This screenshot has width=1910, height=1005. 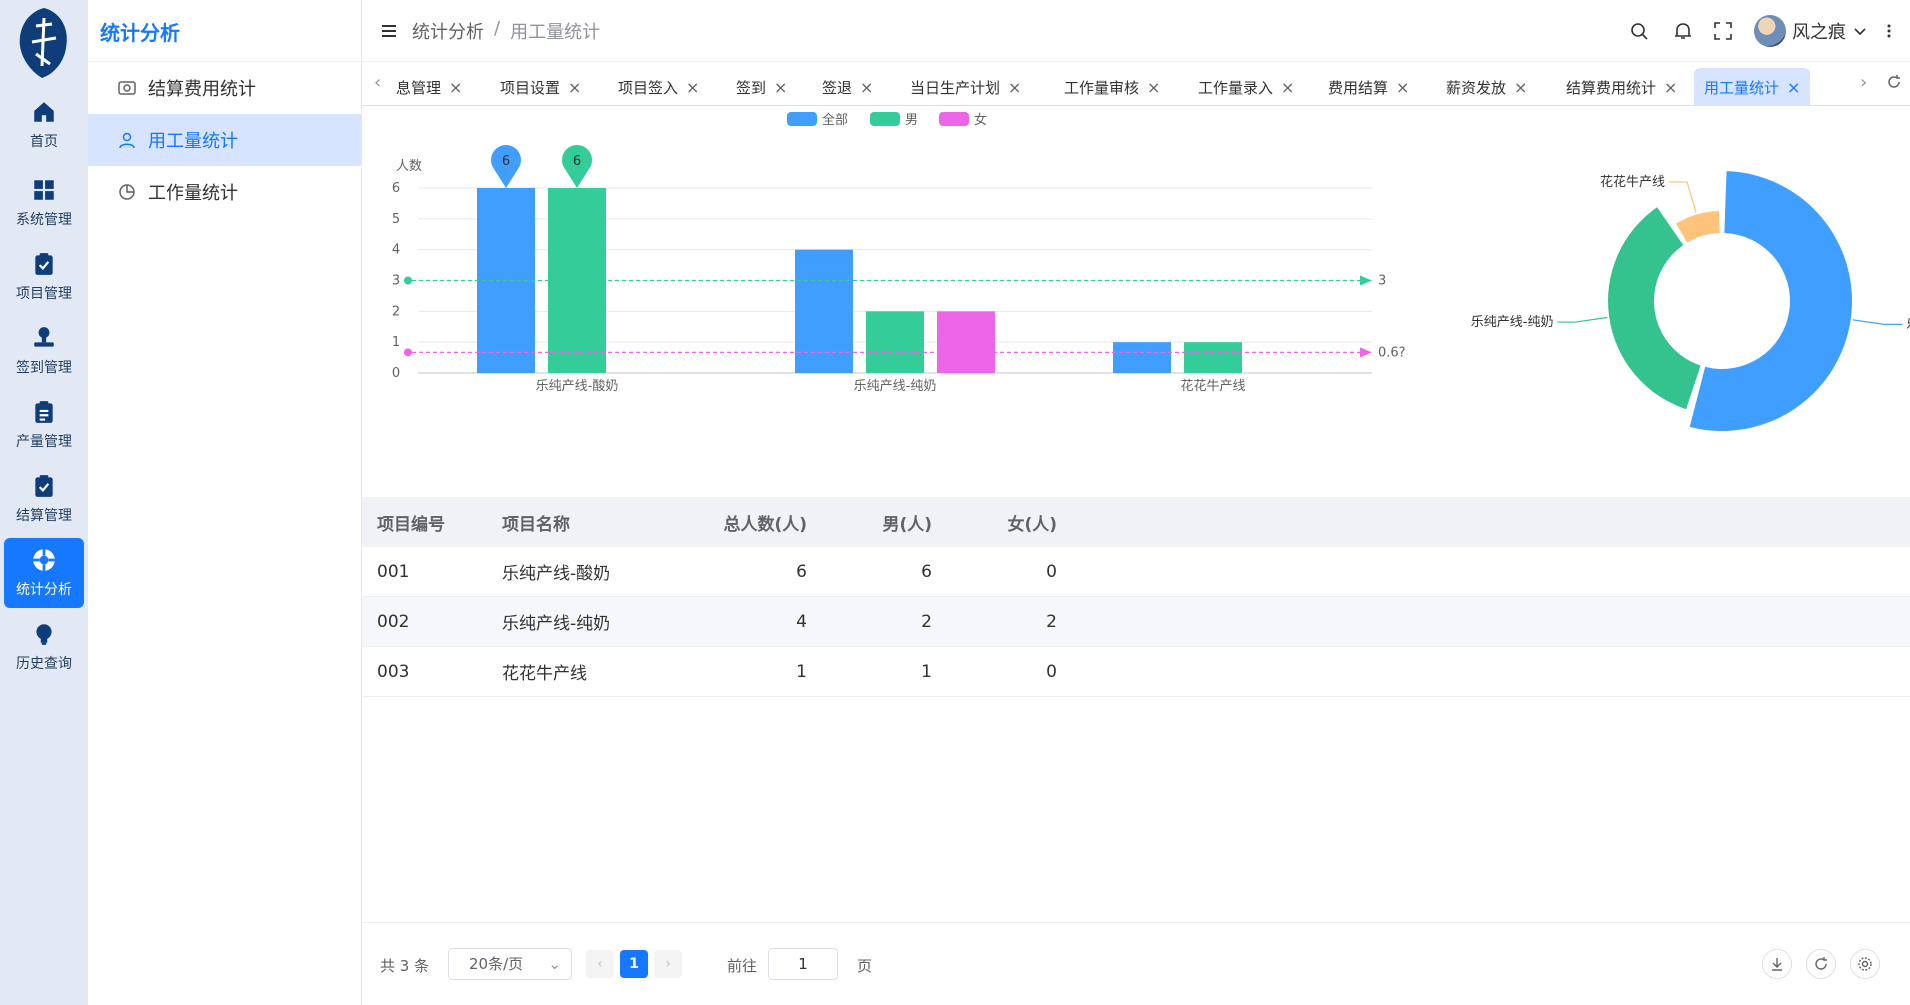 What do you see at coordinates (556, 574) in the screenshot?
I see `cell: 乐纯产线-酸奶` at bounding box center [556, 574].